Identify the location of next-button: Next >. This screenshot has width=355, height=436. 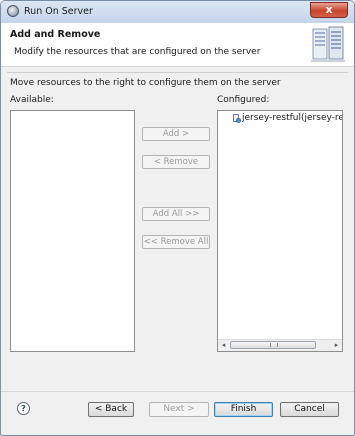
(179, 409).